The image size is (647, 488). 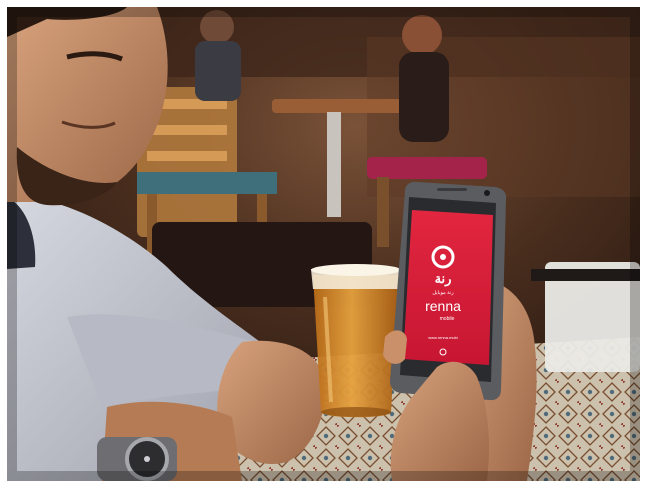 What do you see at coordinates (443, 279) in the screenshot?
I see `screen-arabic-wordmark: رنة` at bounding box center [443, 279].